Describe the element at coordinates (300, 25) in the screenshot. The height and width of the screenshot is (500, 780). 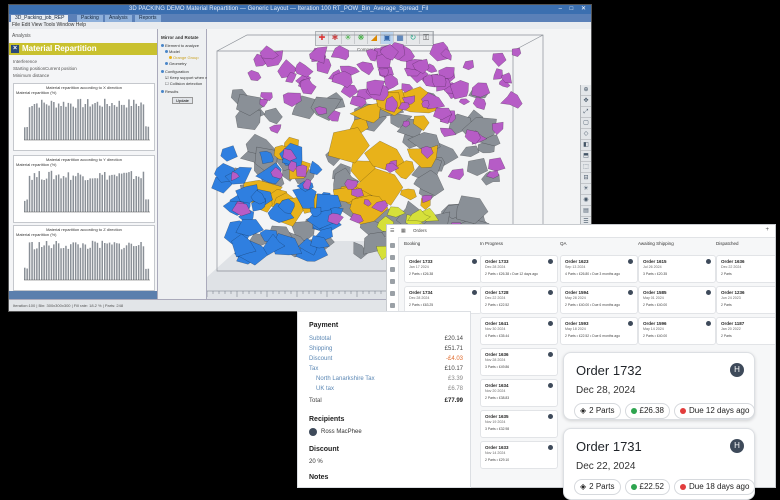
I see `app-menubar: File Edit View Tools Window Help` at that location.